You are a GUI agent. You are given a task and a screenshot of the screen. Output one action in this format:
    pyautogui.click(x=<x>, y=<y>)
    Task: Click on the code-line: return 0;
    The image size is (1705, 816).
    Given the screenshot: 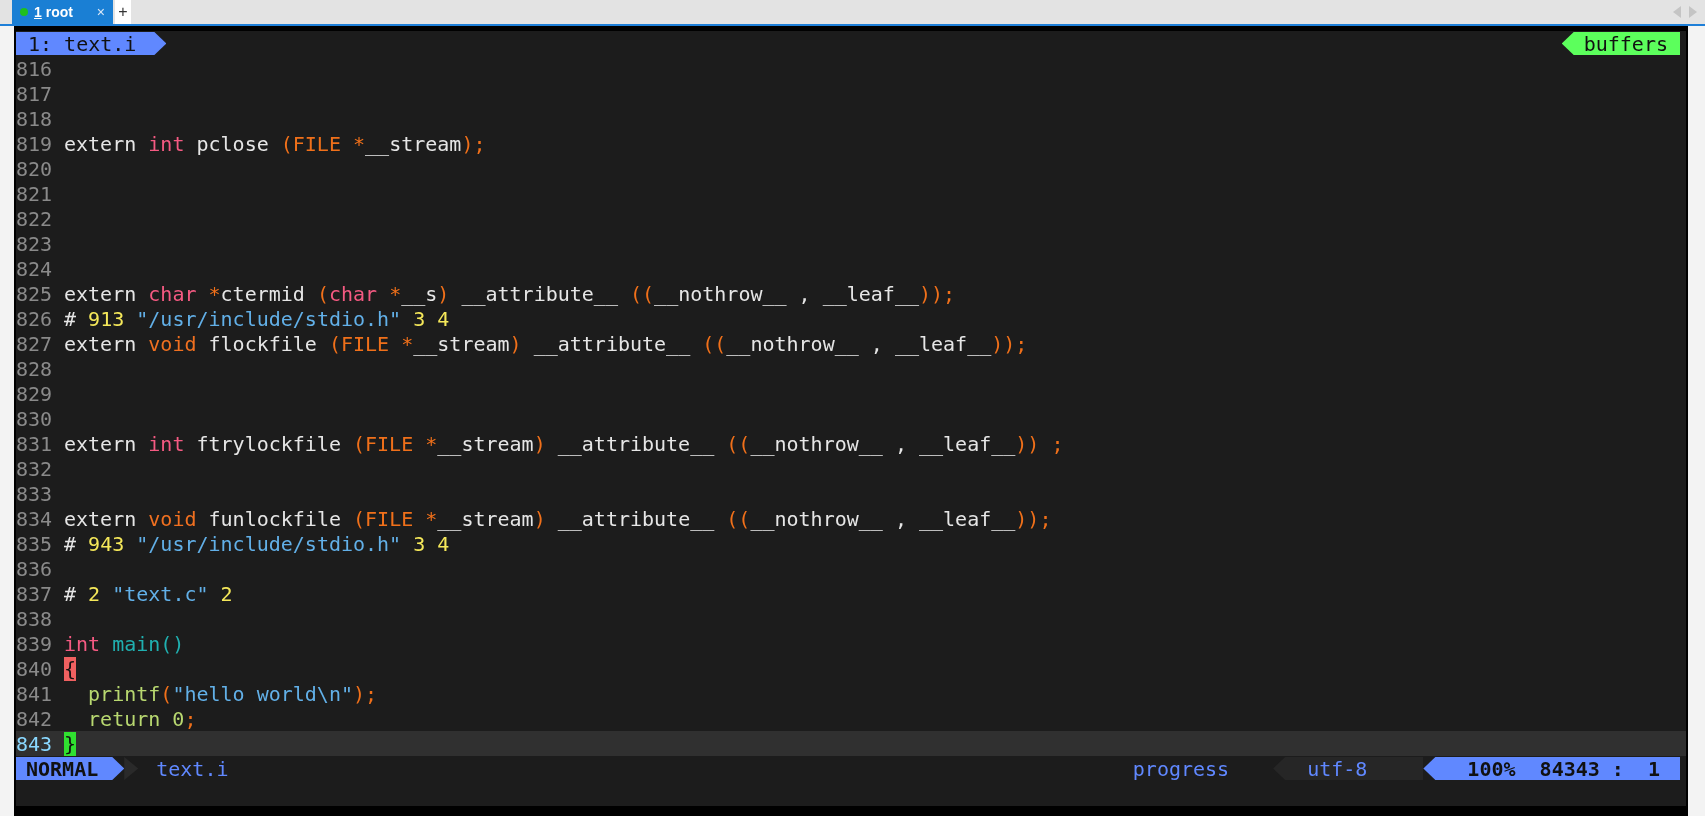 What is the action you would take?
    pyautogui.click(x=142, y=718)
    